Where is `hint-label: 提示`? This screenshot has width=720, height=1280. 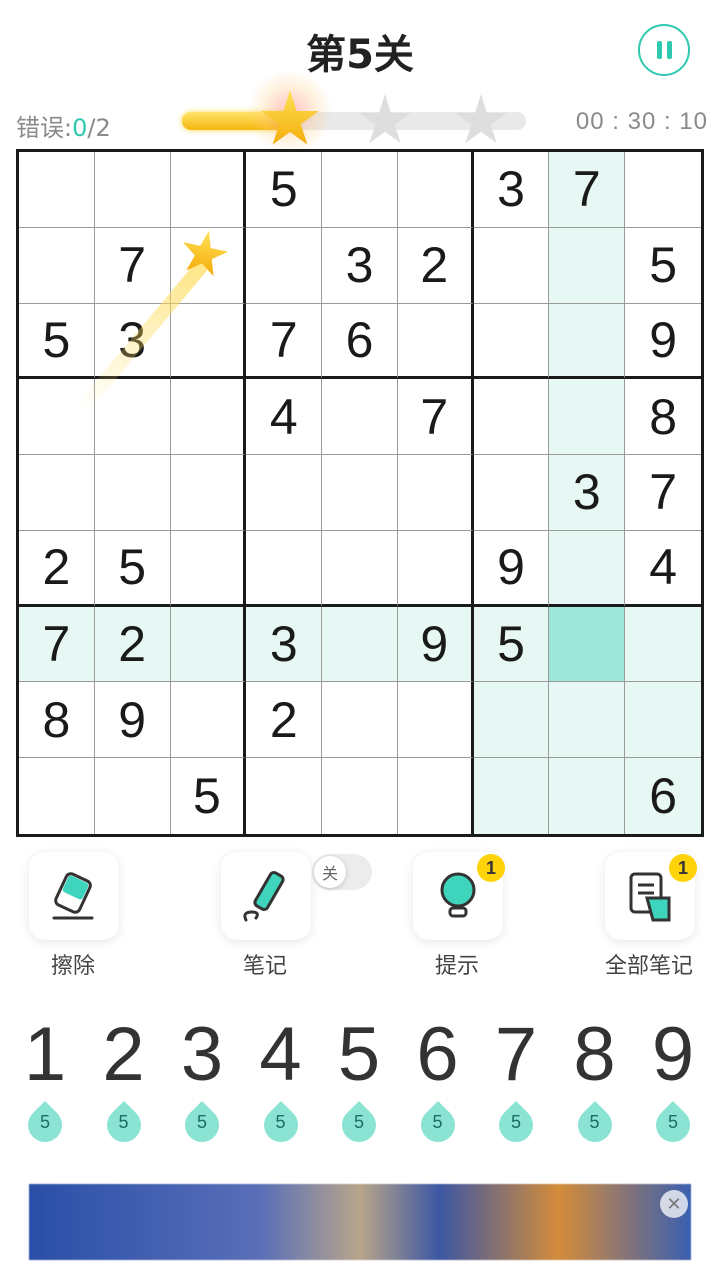
hint-label: 提示 is located at coordinates (456, 966).